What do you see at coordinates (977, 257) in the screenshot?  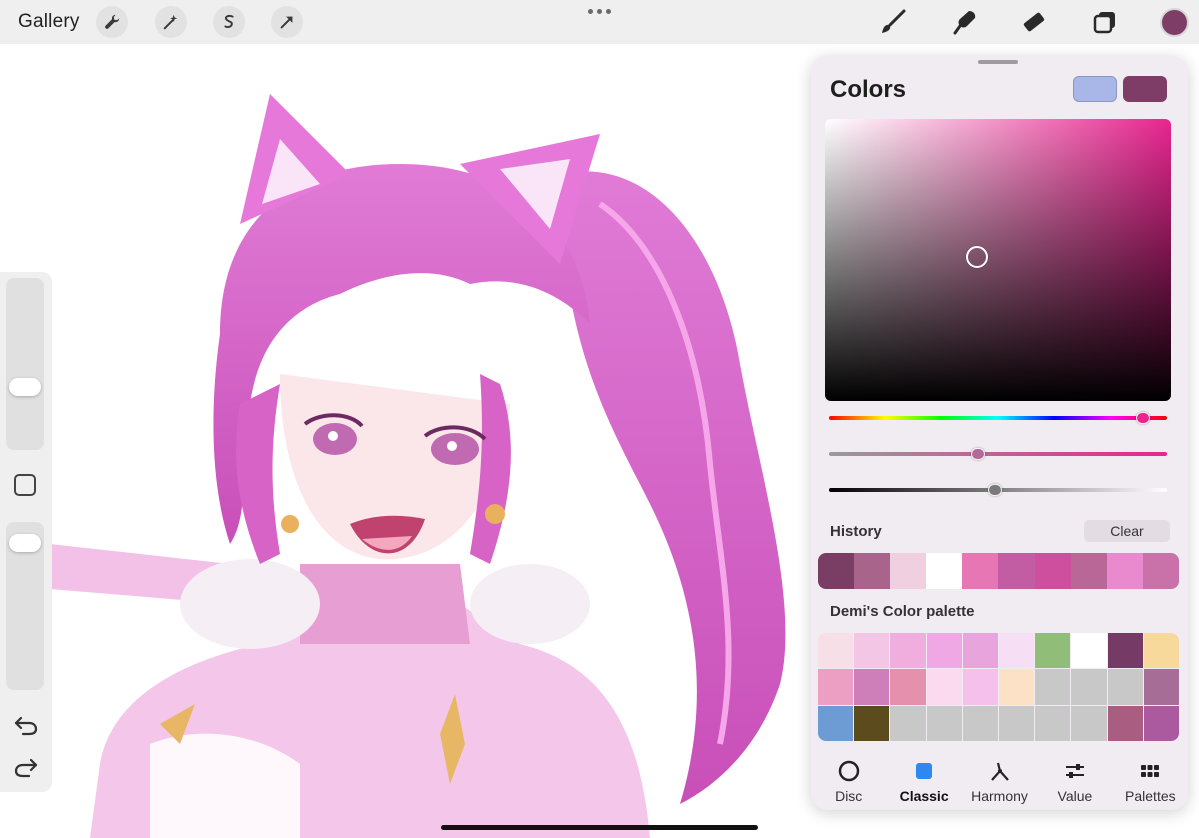 I see `picker-cursor` at bounding box center [977, 257].